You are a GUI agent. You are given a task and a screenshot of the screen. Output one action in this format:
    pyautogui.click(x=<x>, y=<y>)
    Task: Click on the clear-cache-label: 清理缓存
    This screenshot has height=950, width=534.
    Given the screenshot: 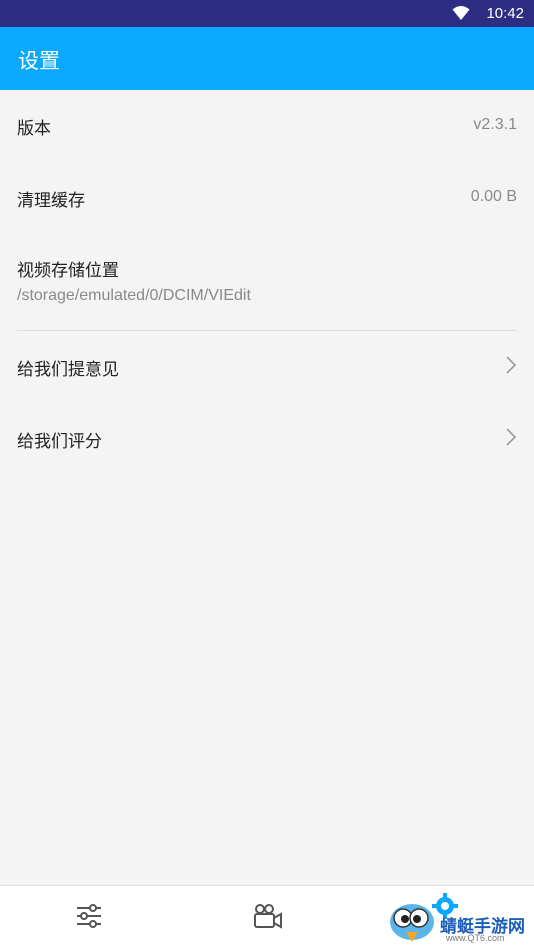 What is the action you would take?
    pyautogui.click(x=51, y=201)
    